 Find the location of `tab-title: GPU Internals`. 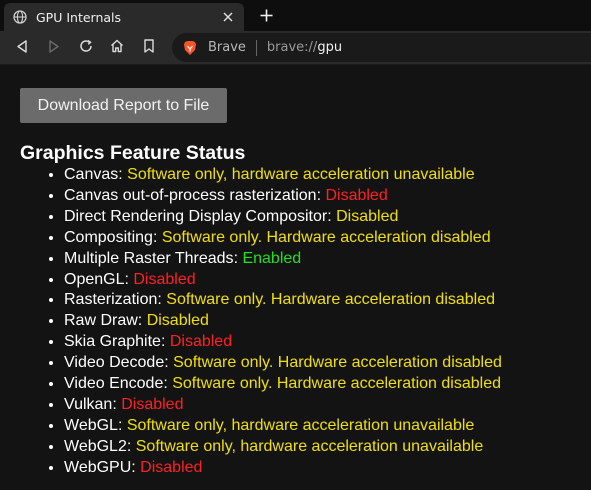

tab-title: GPU Internals is located at coordinates (79, 17).